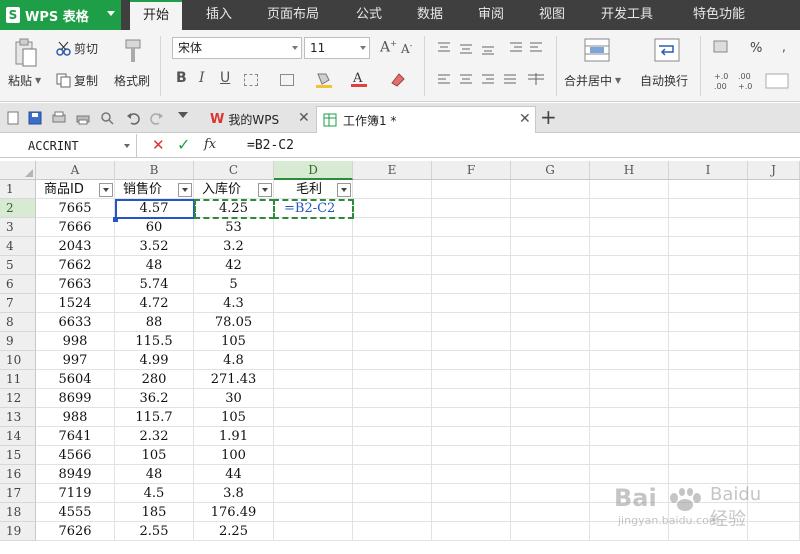 The image size is (800, 554). What do you see at coordinates (293, 15) in the screenshot?
I see `tab-page-layout: 页面布局` at bounding box center [293, 15].